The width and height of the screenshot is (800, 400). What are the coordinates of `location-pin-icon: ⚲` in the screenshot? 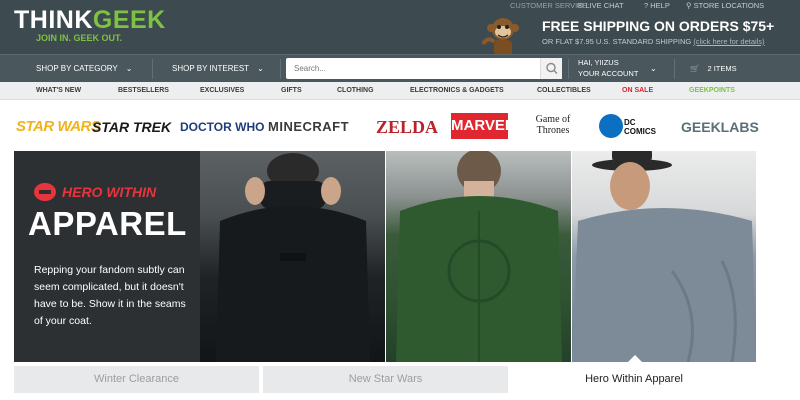 It's located at (690, 5).